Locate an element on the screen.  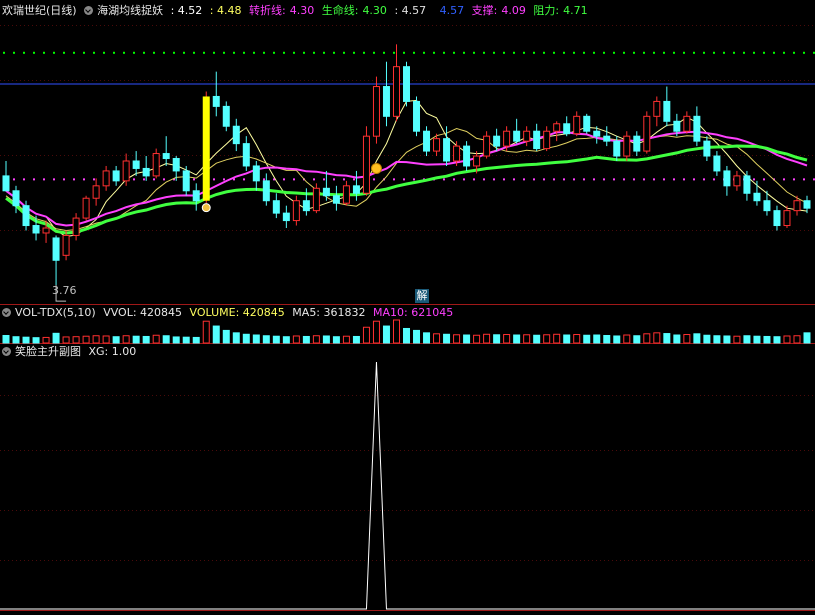
stock-name: 欢瑞世纪(日线) is located at coordinates (39, 10).